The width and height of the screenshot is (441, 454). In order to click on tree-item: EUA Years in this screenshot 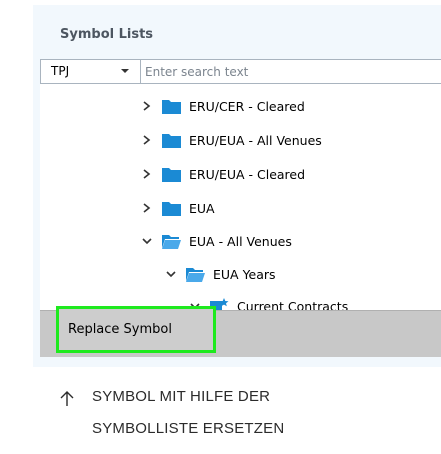, I will do `click(220, 274)`.